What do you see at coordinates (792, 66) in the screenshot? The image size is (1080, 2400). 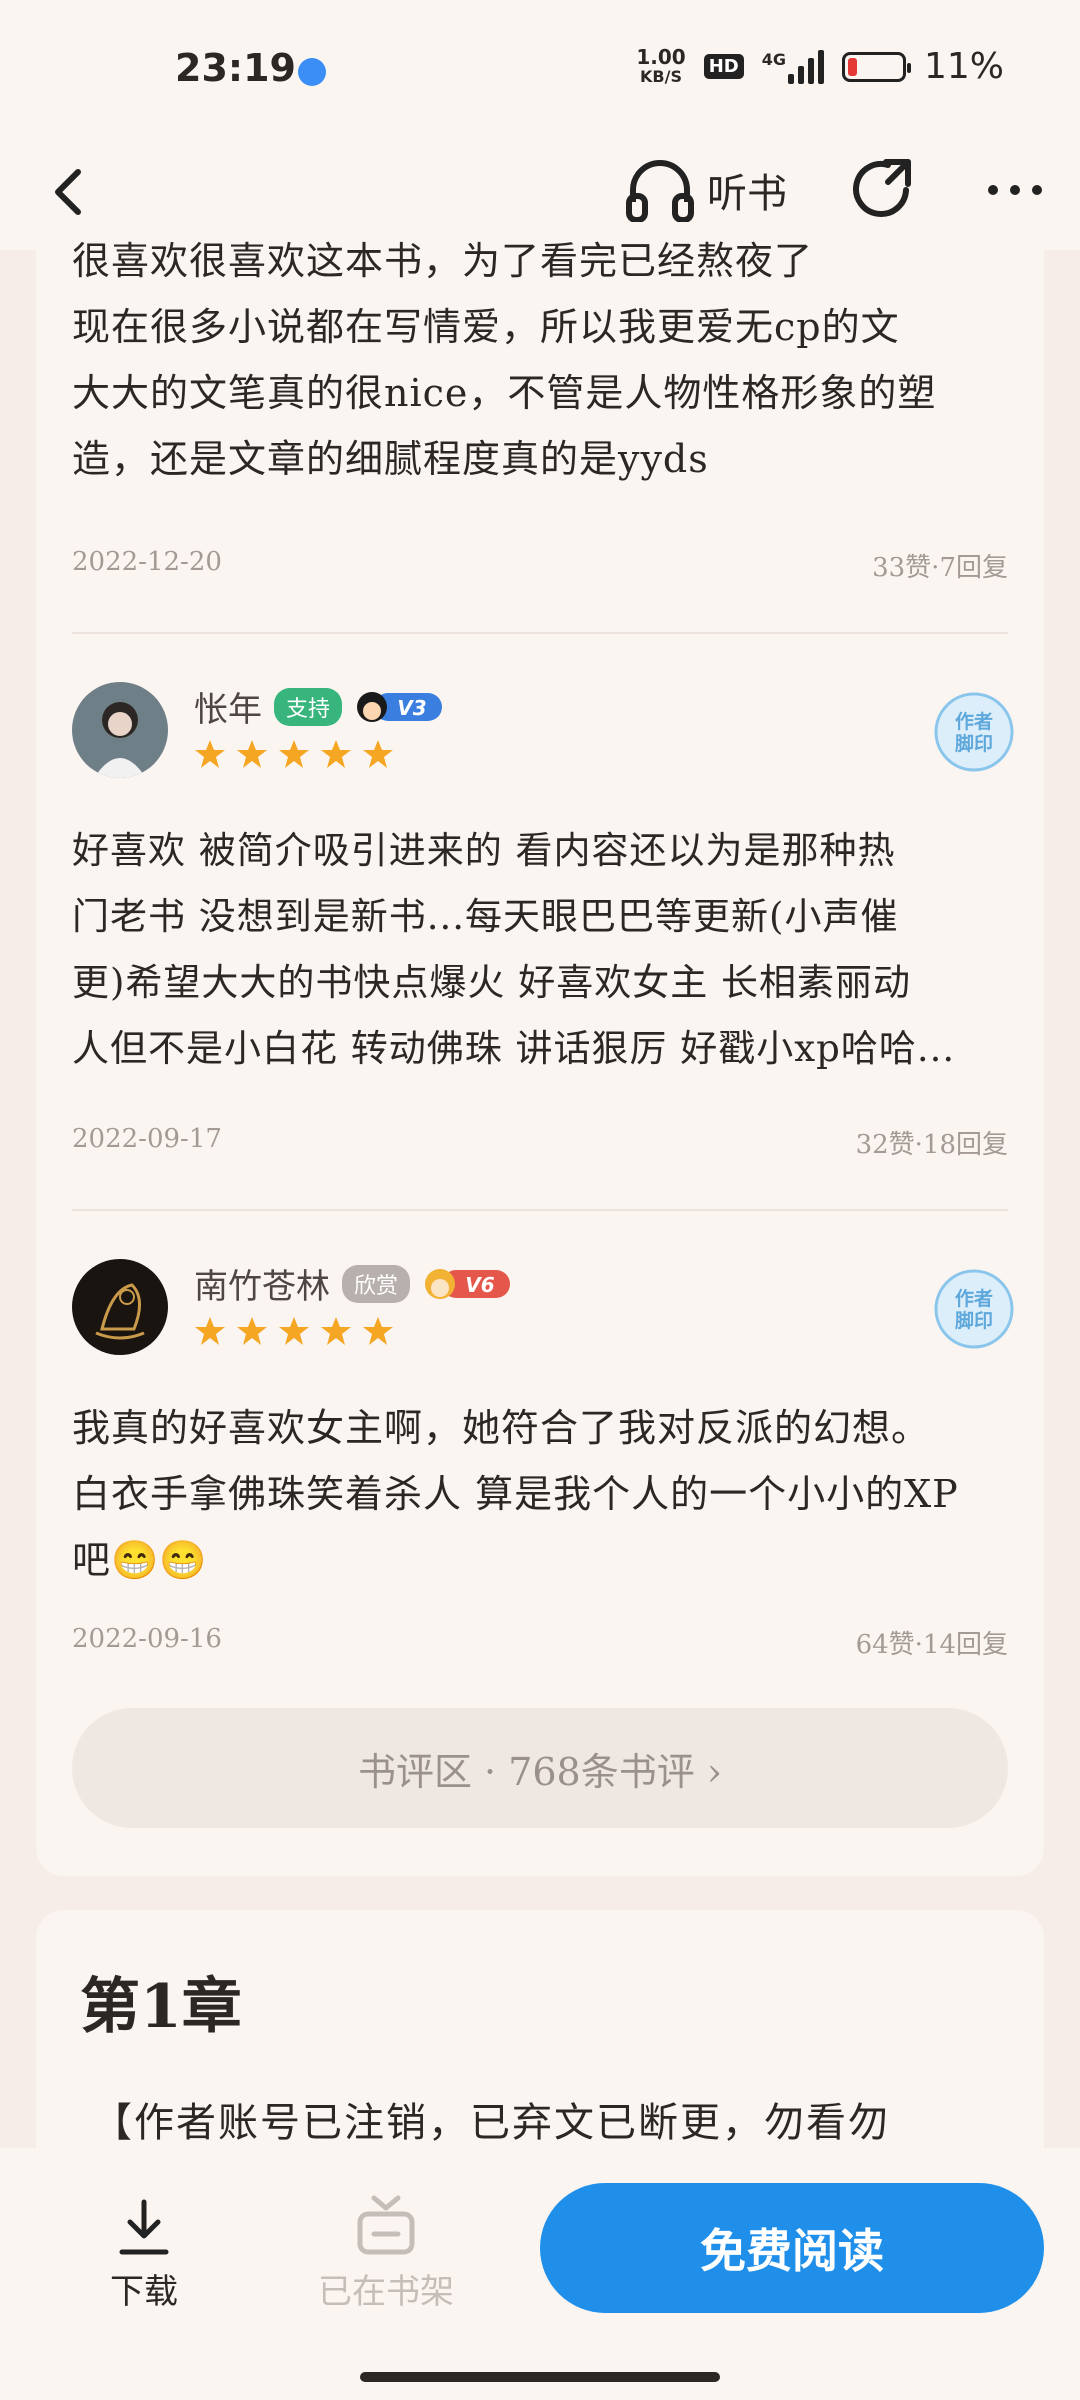 I see `signal-icon: 4G` at bounding box center [792, 66].